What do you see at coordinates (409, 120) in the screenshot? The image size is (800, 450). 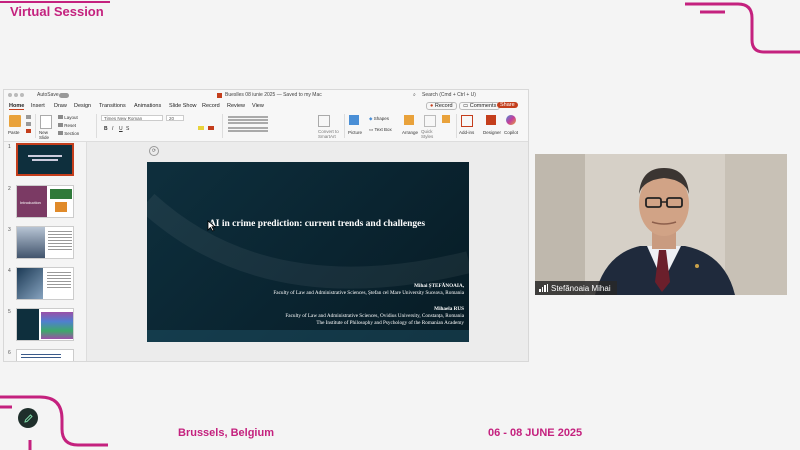 I see `arrange-icon` at bounding box center [409, 120].